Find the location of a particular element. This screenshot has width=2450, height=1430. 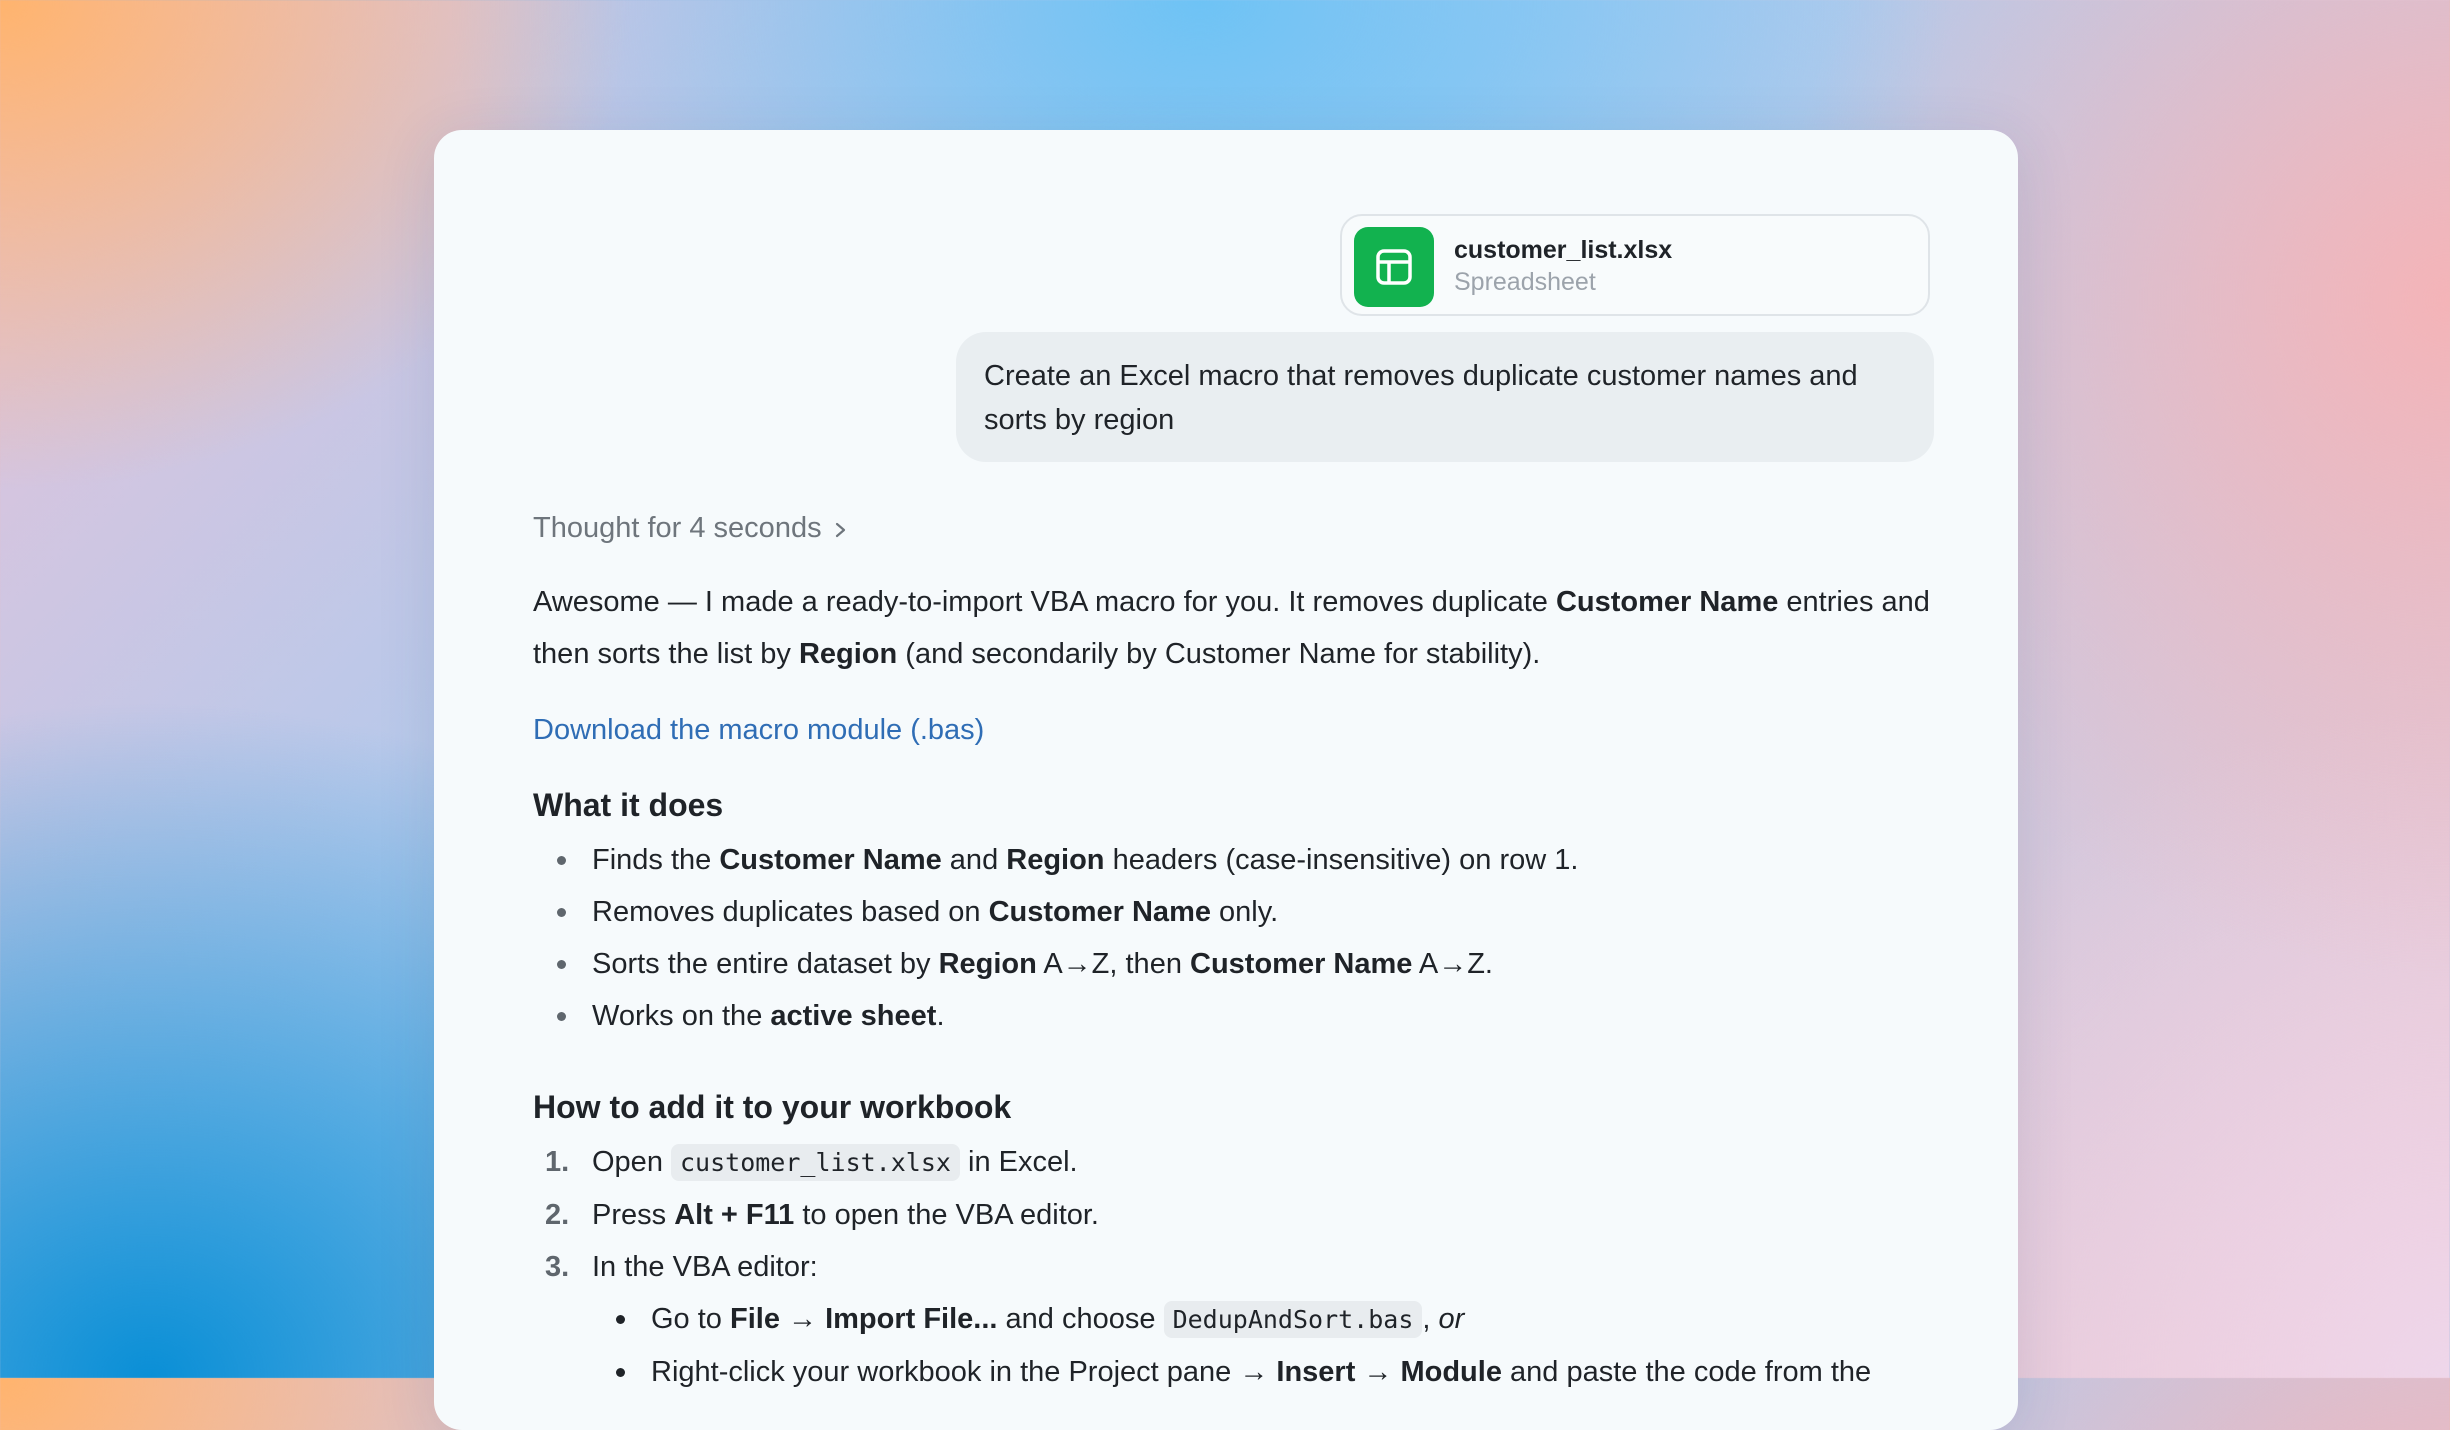

sub-item-text: and paste the code from the is located at coordinates (1686, 1372).